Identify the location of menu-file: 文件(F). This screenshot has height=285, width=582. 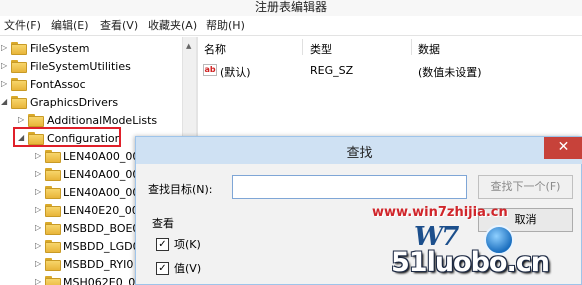
(22, 26).